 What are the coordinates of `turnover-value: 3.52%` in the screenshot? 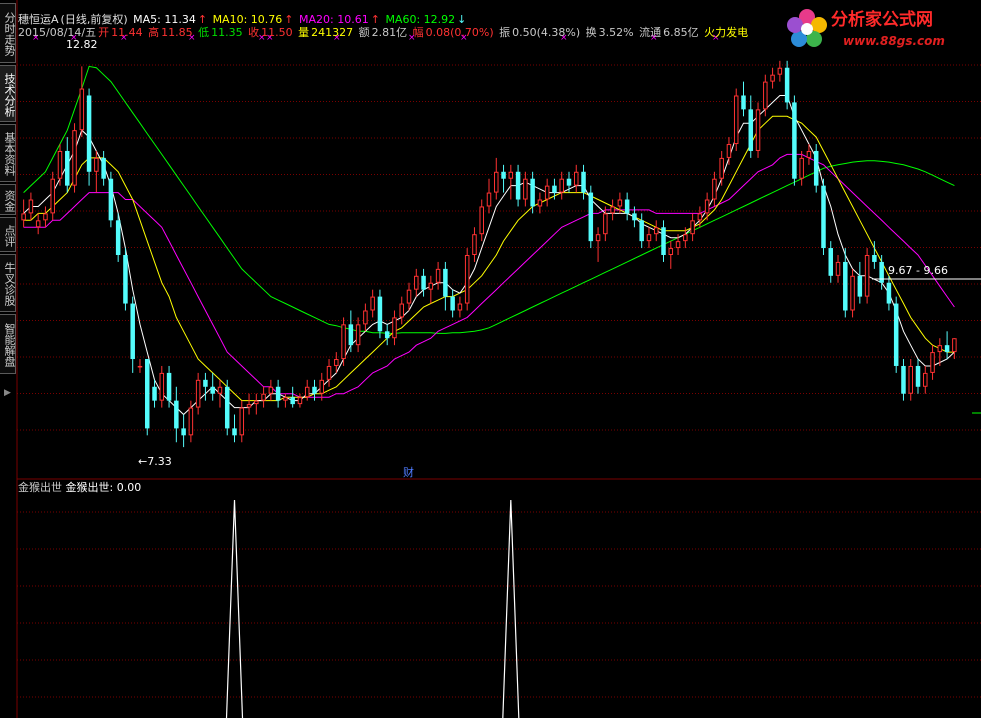 It's located at (616, 32).